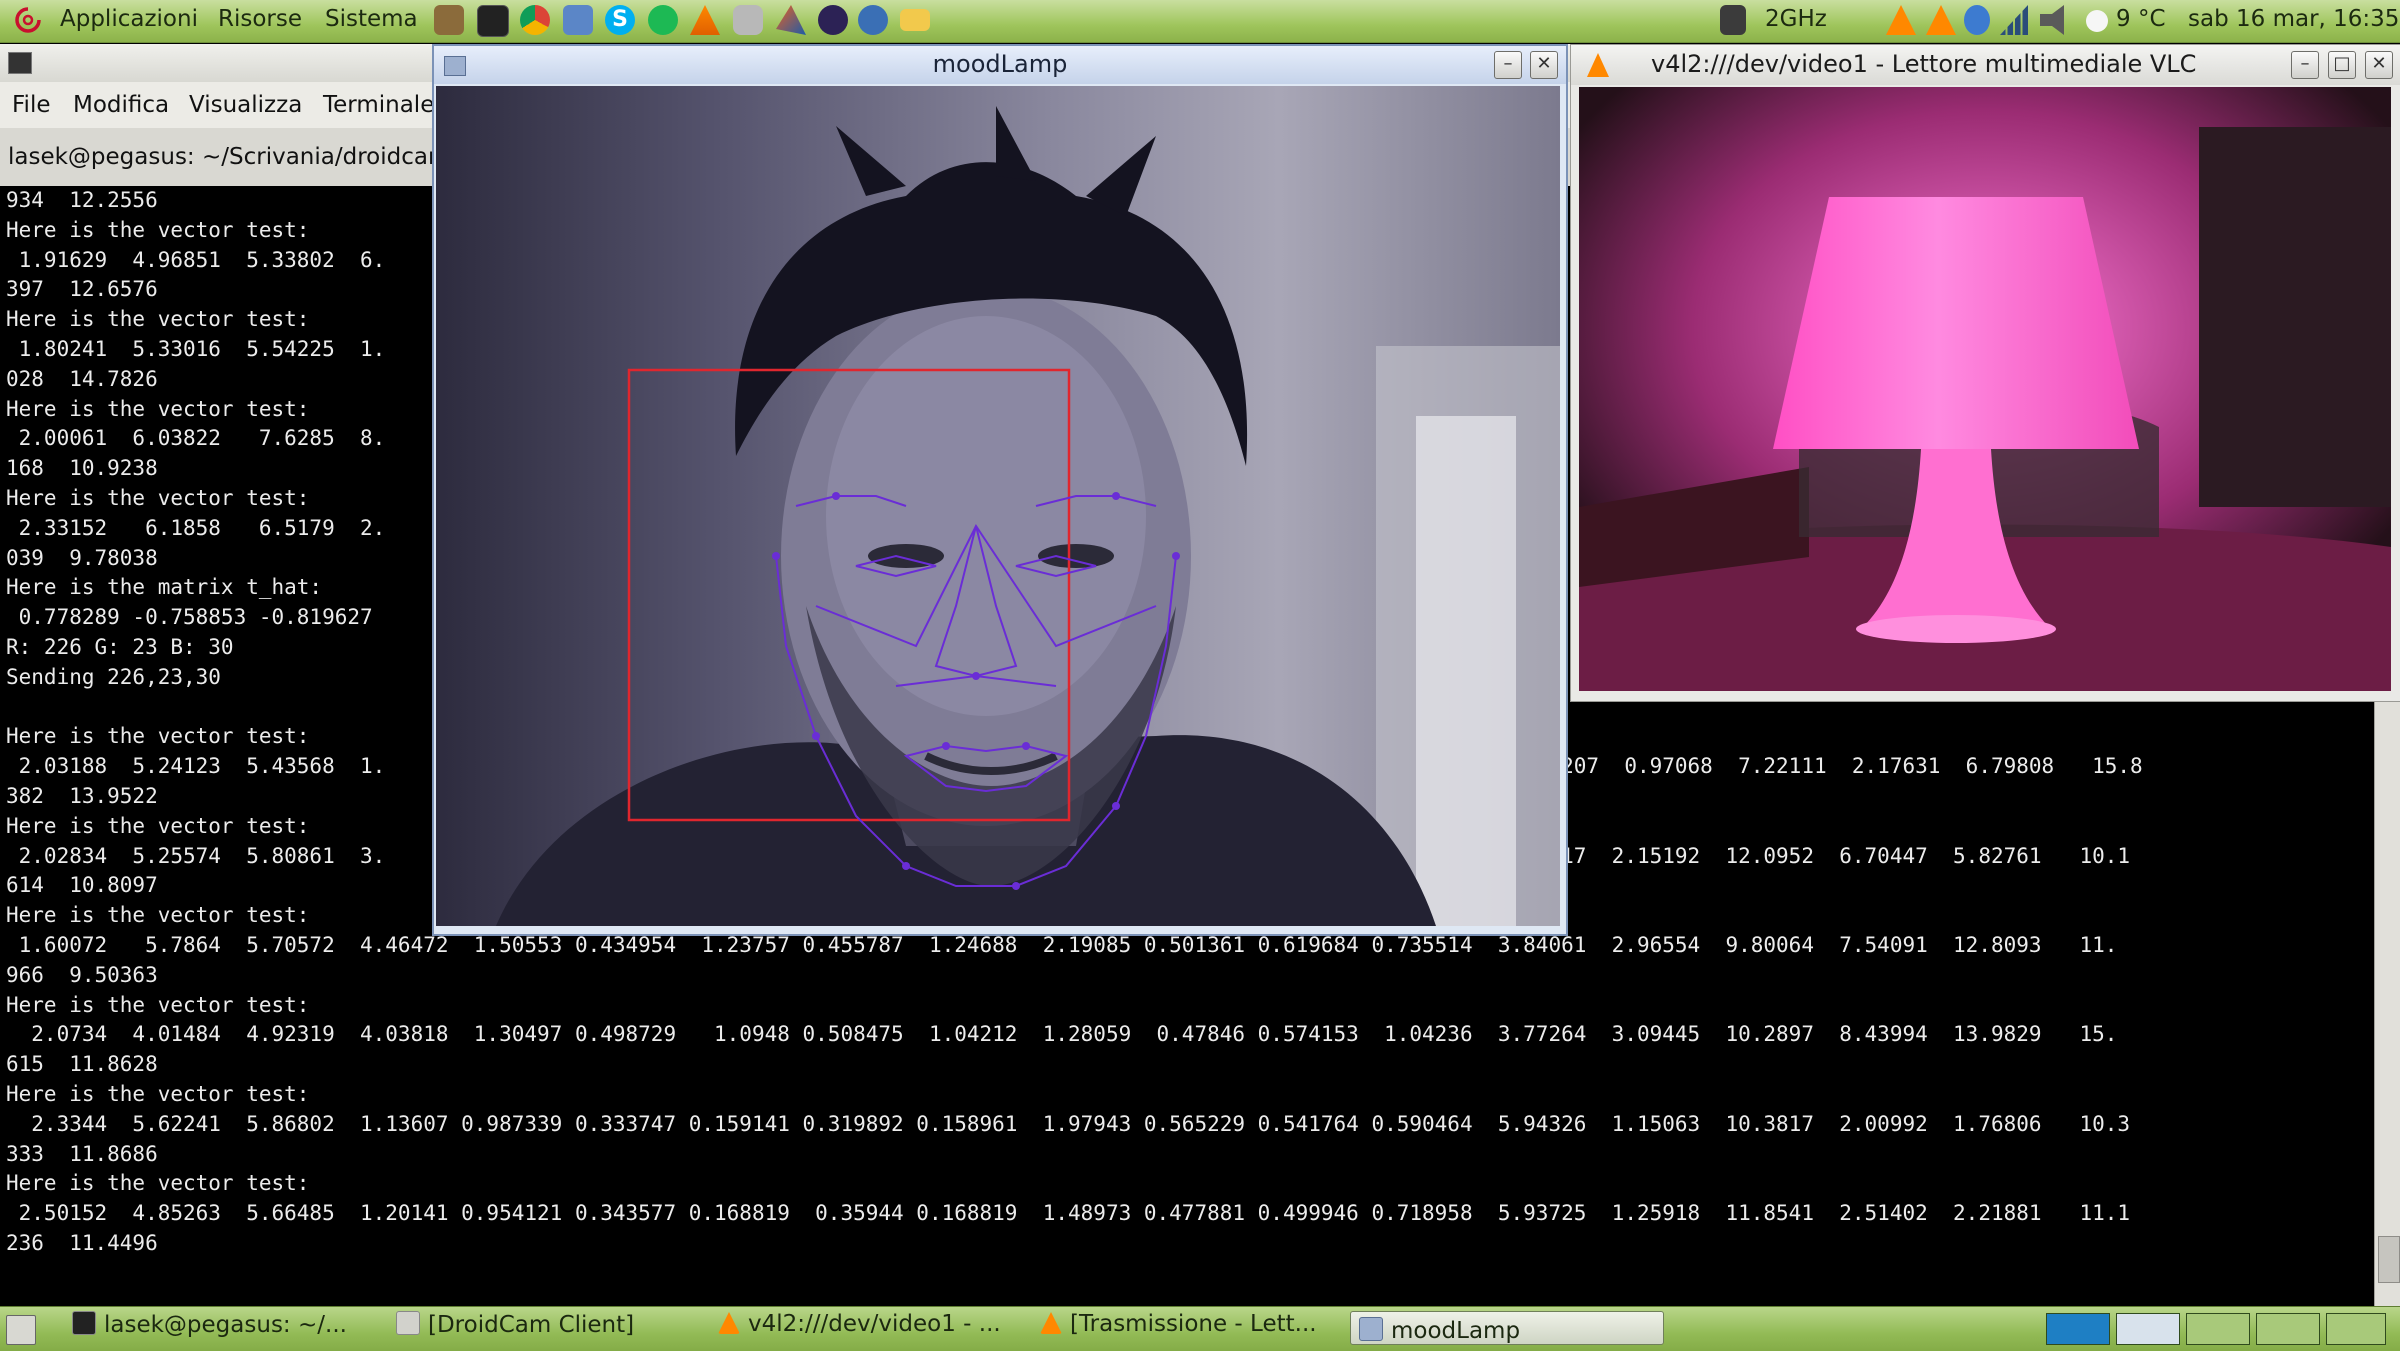  What do you see at coordinates (84, 1323) in the screenshot?
I see `terminal-icon` at bounding box center [84, 1323].